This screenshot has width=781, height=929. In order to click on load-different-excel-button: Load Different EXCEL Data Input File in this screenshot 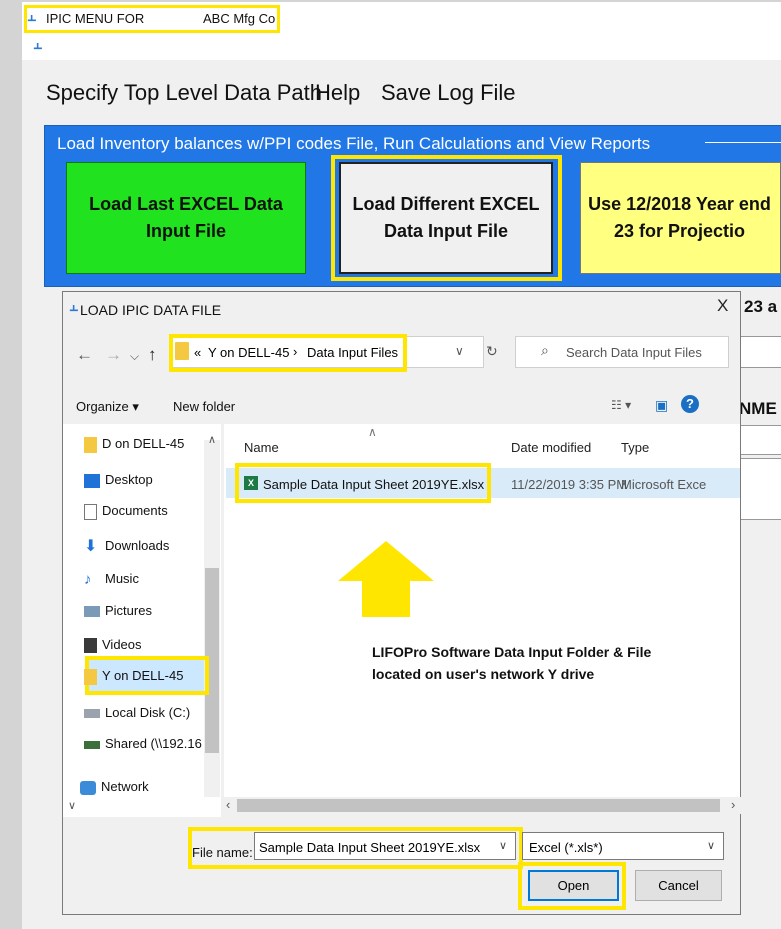, I will do `click(446, 218)`.